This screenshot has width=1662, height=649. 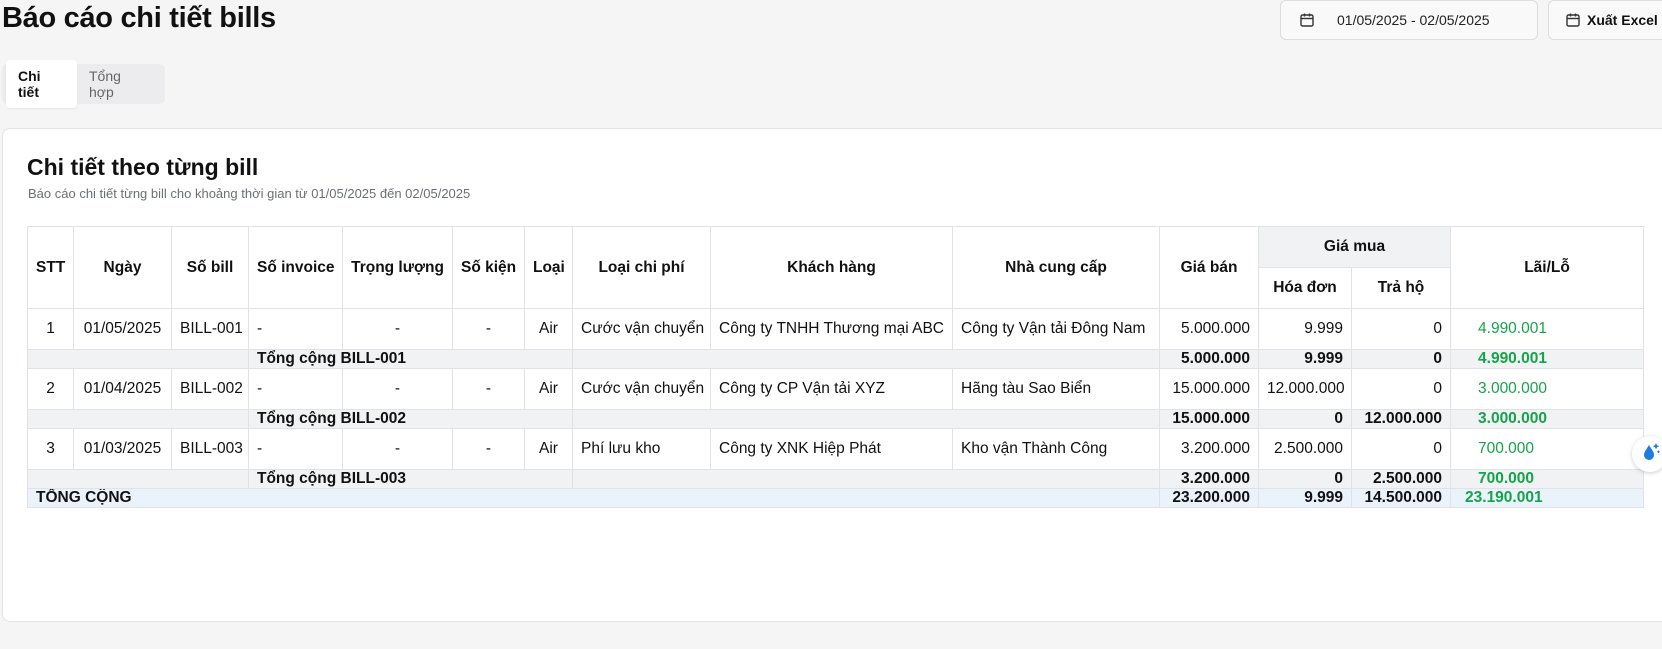 What do you see at coordinates (210, 389) in the screenshot?
I see `cell-so-bill: BILL-002` at bounding box center [210, 389].